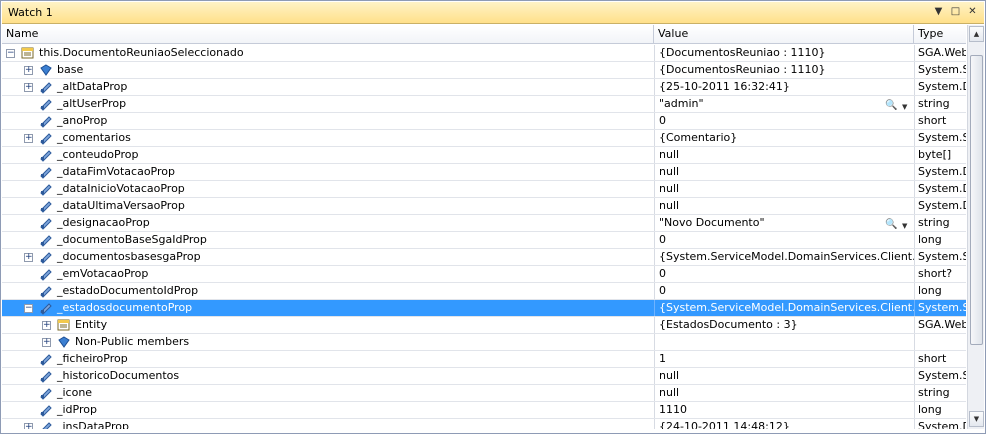 The image size is (986, 434). What do you see at coordinates (327, 410) in the screenshot?
I see `name-cell: _idProp` at bounding box center [327, 410].